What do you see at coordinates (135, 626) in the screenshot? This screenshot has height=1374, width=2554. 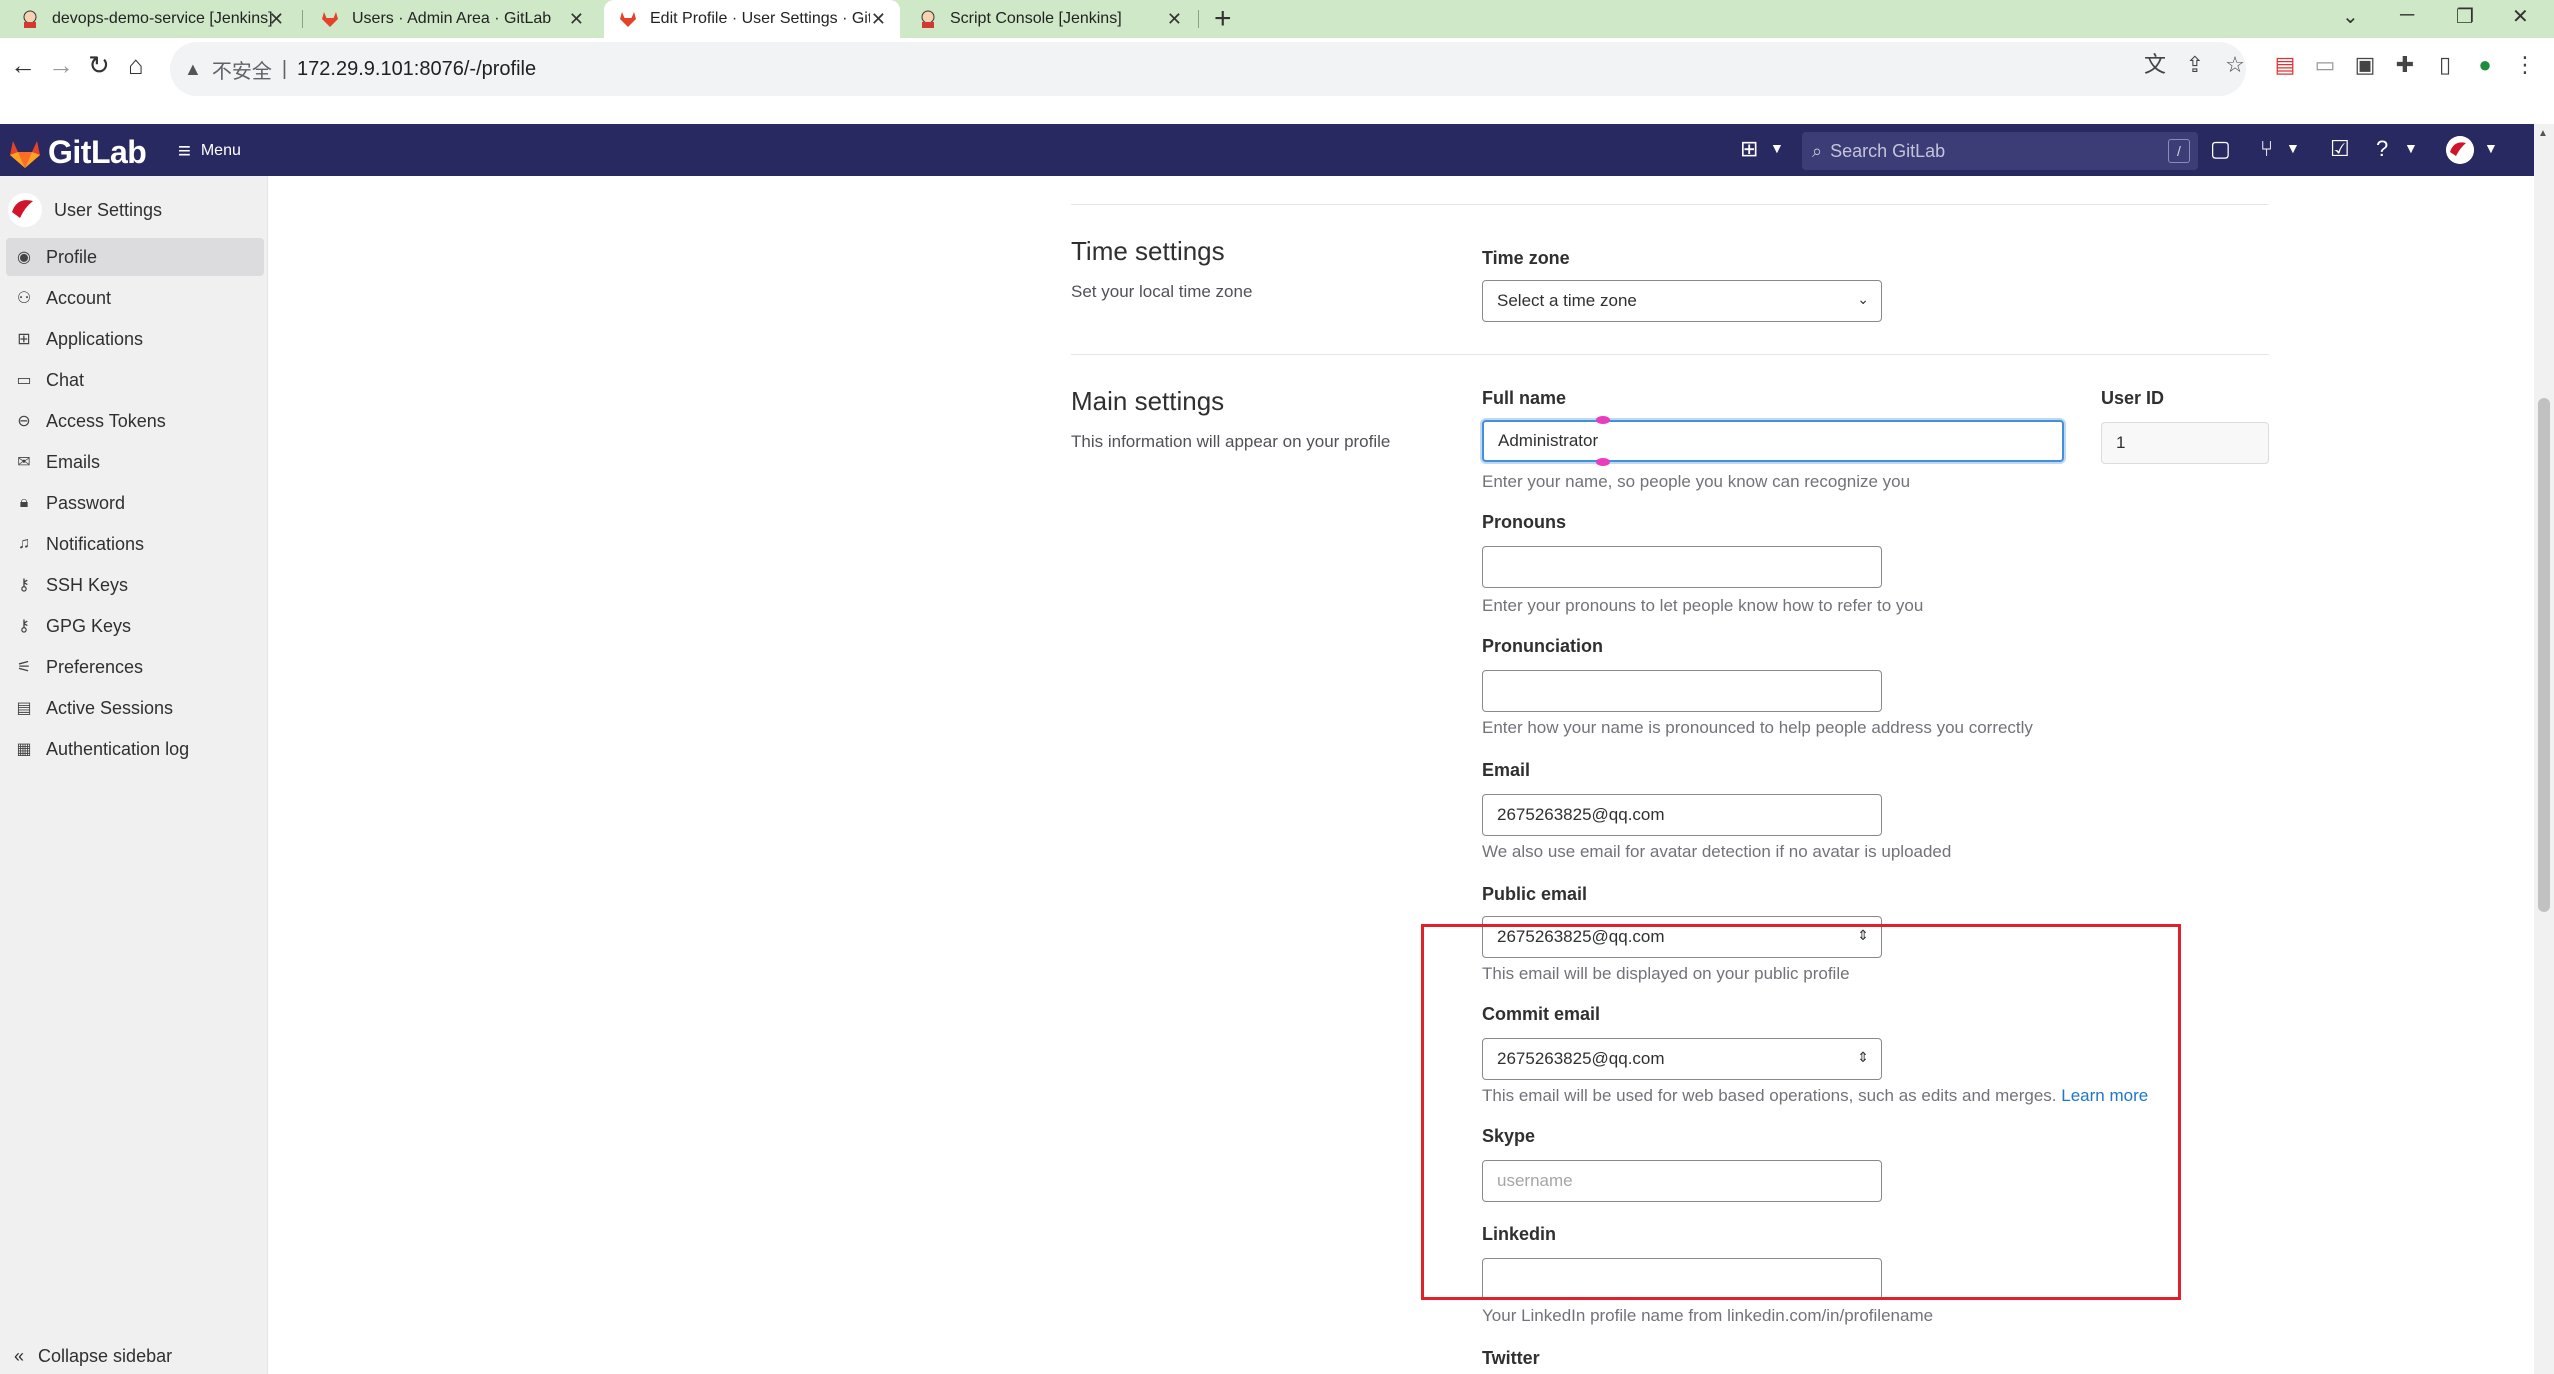 I see `sidebar-item-gpg-keys: ⚷ GPG Keys` at bounding box center [135, 626].